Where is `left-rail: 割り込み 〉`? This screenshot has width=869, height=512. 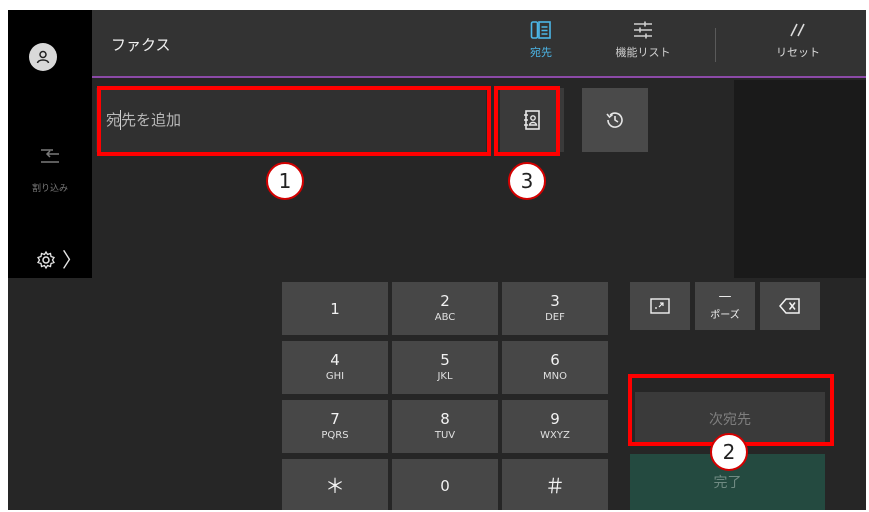 left-rail: 割り込み 〉 is located at coordinates (50, 144).